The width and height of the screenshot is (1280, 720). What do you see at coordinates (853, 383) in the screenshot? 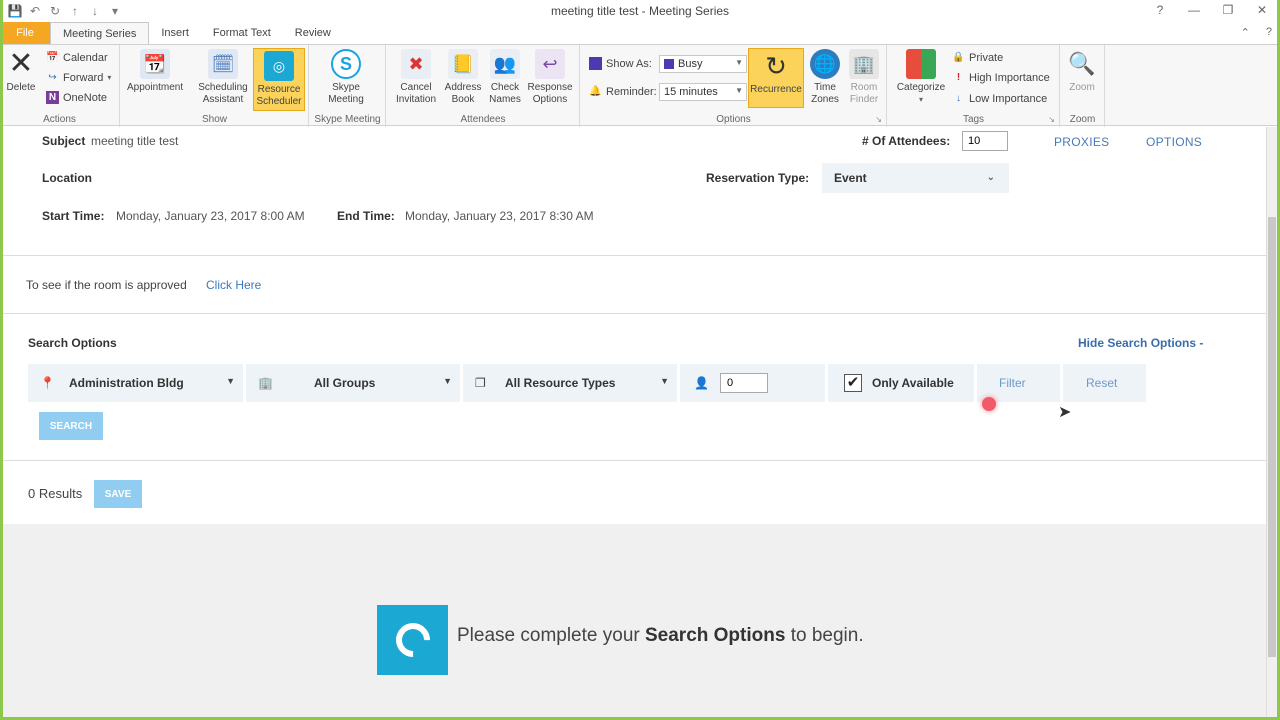
I see `only-available-checkbox: ✔` at bounding box center [853, 383].